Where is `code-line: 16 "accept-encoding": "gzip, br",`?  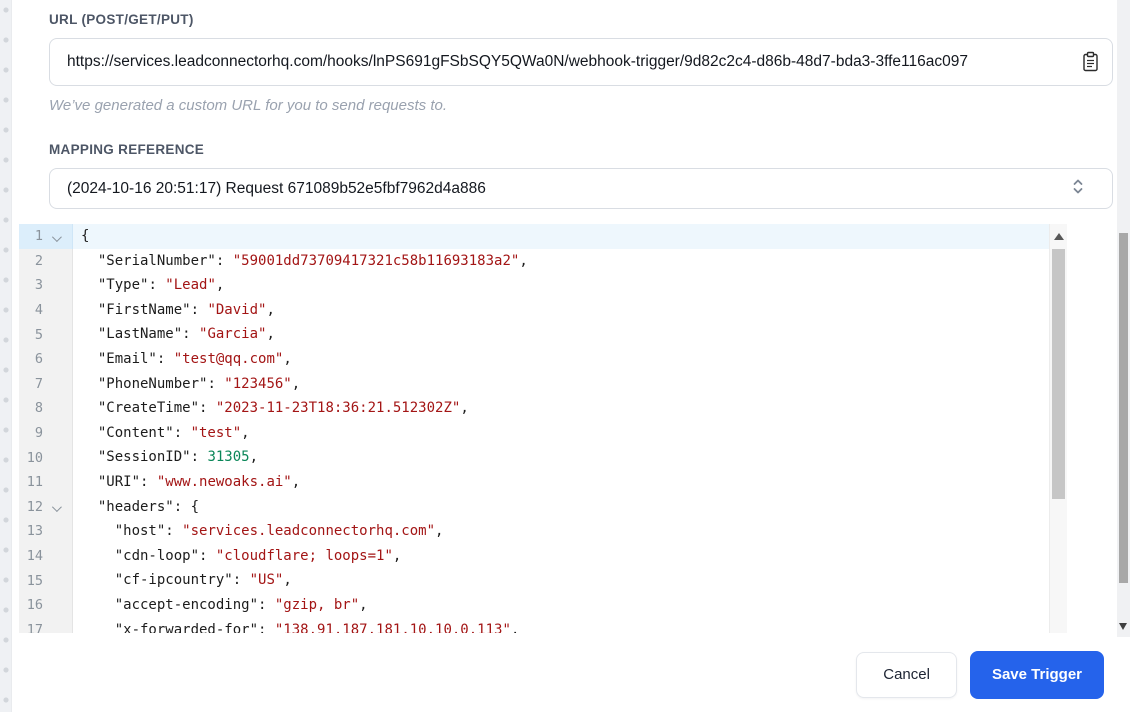 code-line: 16 "accept-encoding": "gzip, br", is located at coordinates (534, 605).